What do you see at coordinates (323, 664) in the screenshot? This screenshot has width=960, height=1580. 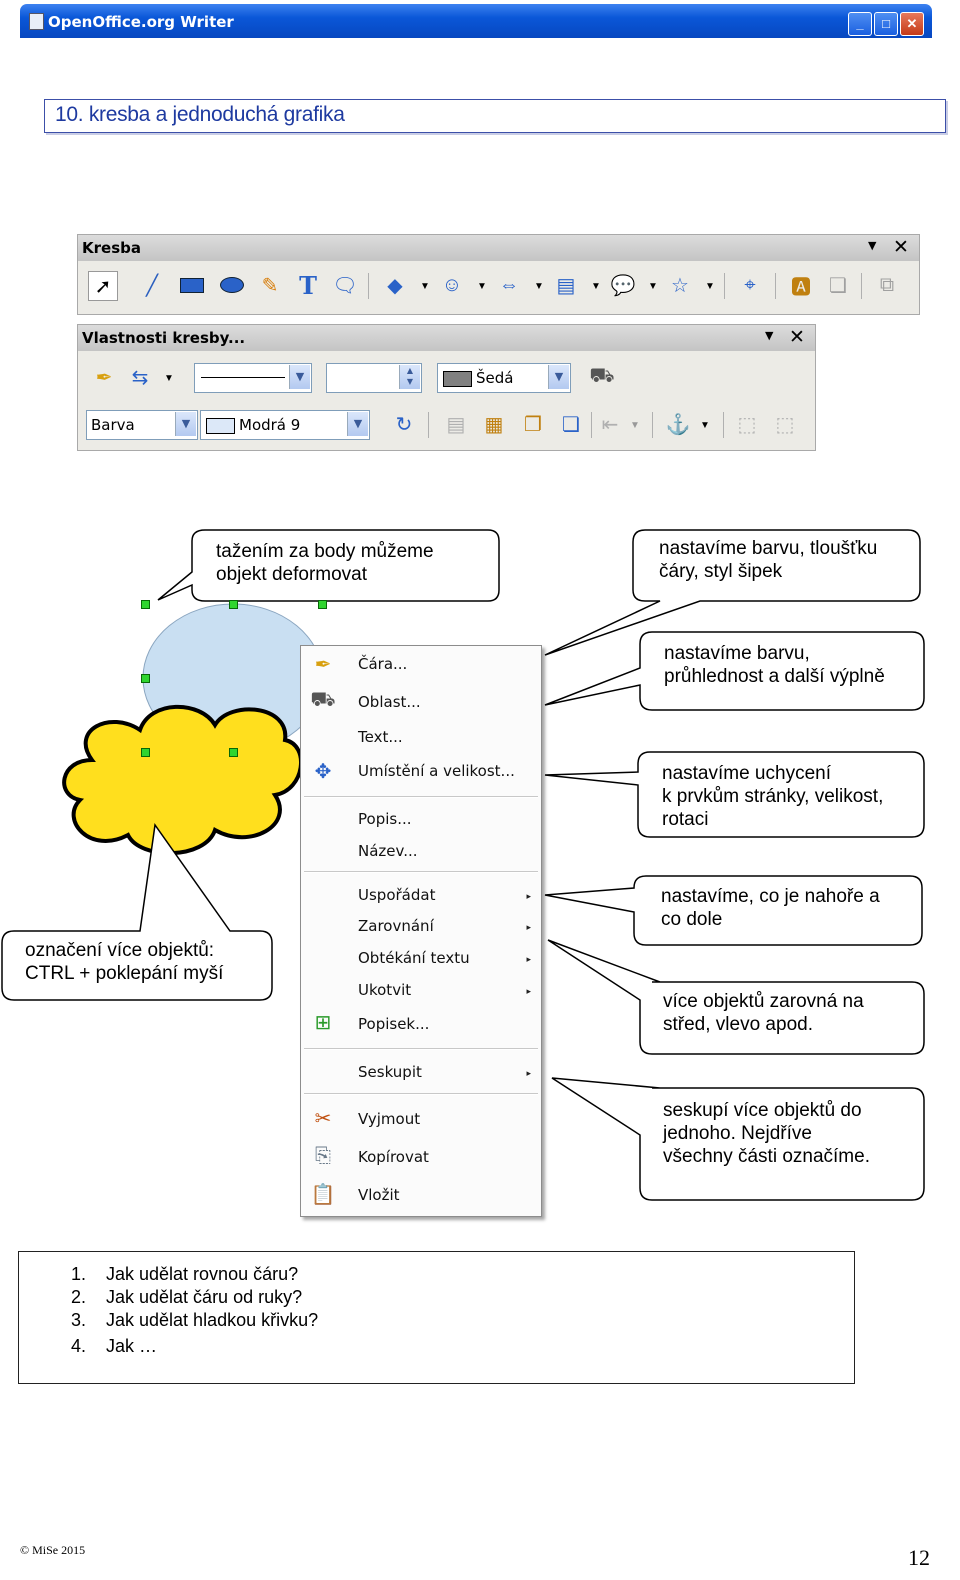 I see `line-pen-icon: ✒` at bounding box center [323, 664].